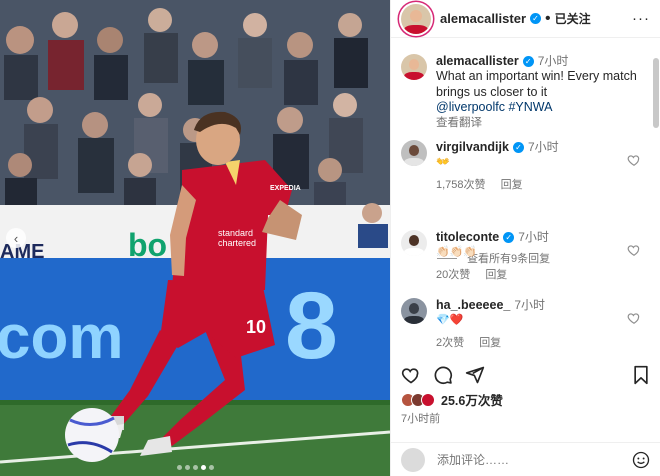 Image resolution: width=660 pixels, height=476 pixels. Describe the element at coordinates (450, 320) in the screenshot. I see `comment-text: 💎❤️` at that location.